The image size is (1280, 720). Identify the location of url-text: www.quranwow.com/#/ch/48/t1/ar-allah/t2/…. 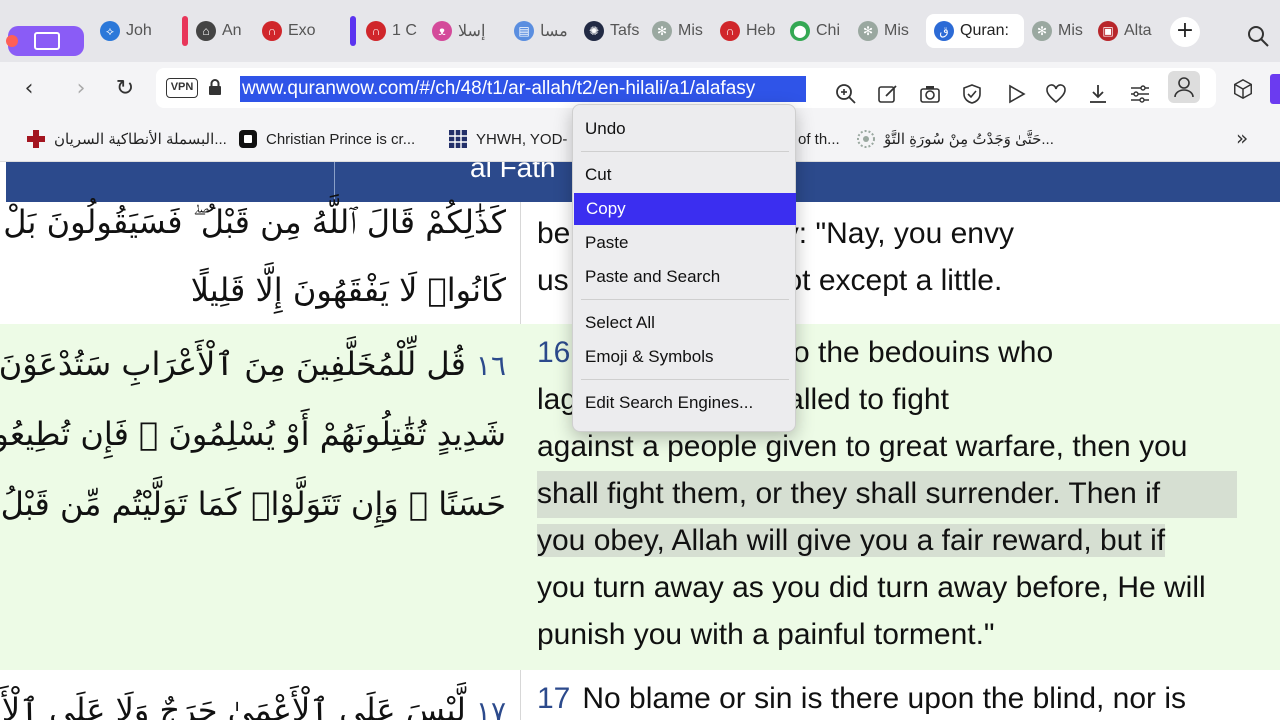
(523, 89).